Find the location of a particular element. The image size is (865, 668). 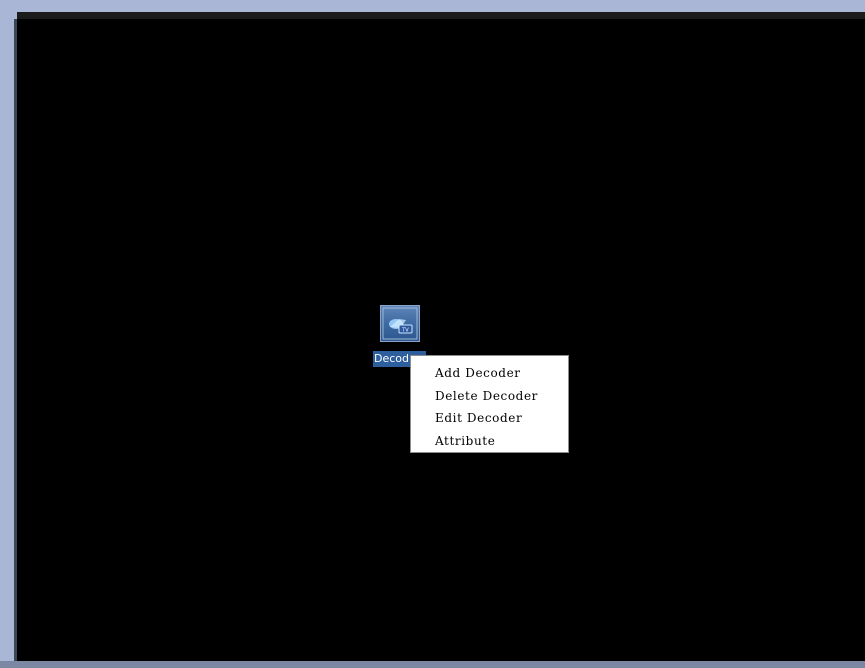

menu-item-attribute: Attribute is located at coordinates (489, 441).